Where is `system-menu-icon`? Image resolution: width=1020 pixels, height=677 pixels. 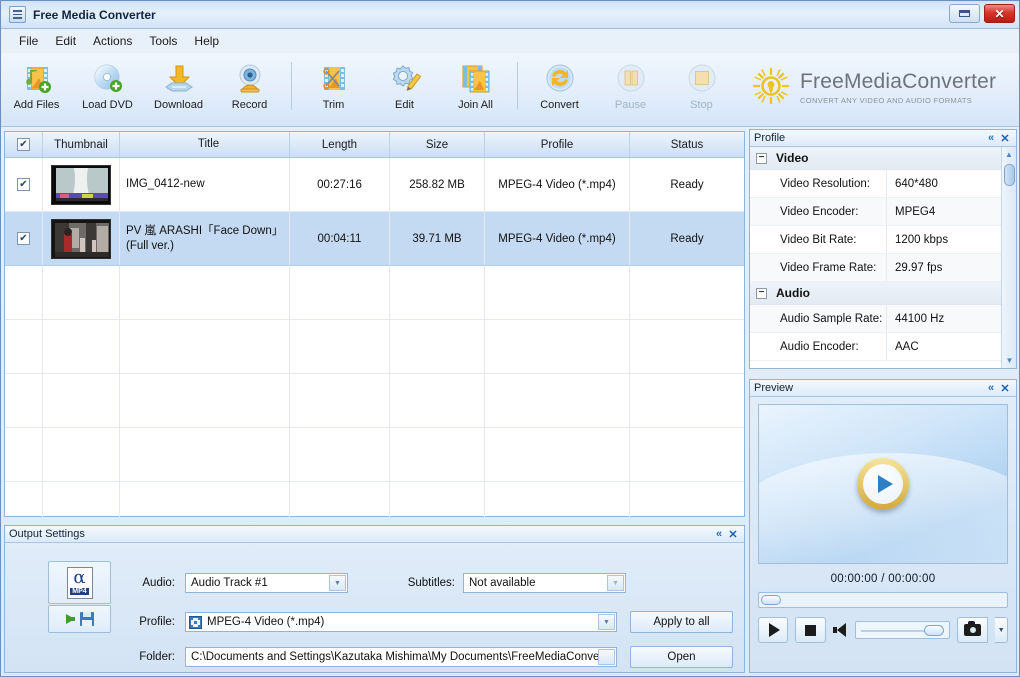 system-menu-icon is located at coordinates (17, 14).